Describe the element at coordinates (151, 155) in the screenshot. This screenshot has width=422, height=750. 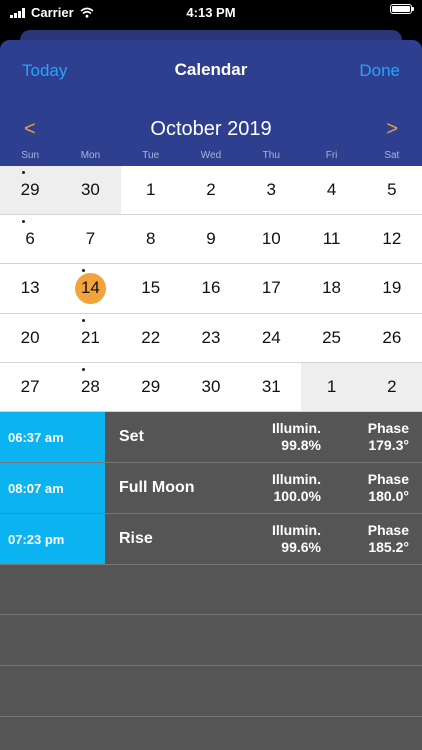
I see `weekday-label: Tue` at that location.